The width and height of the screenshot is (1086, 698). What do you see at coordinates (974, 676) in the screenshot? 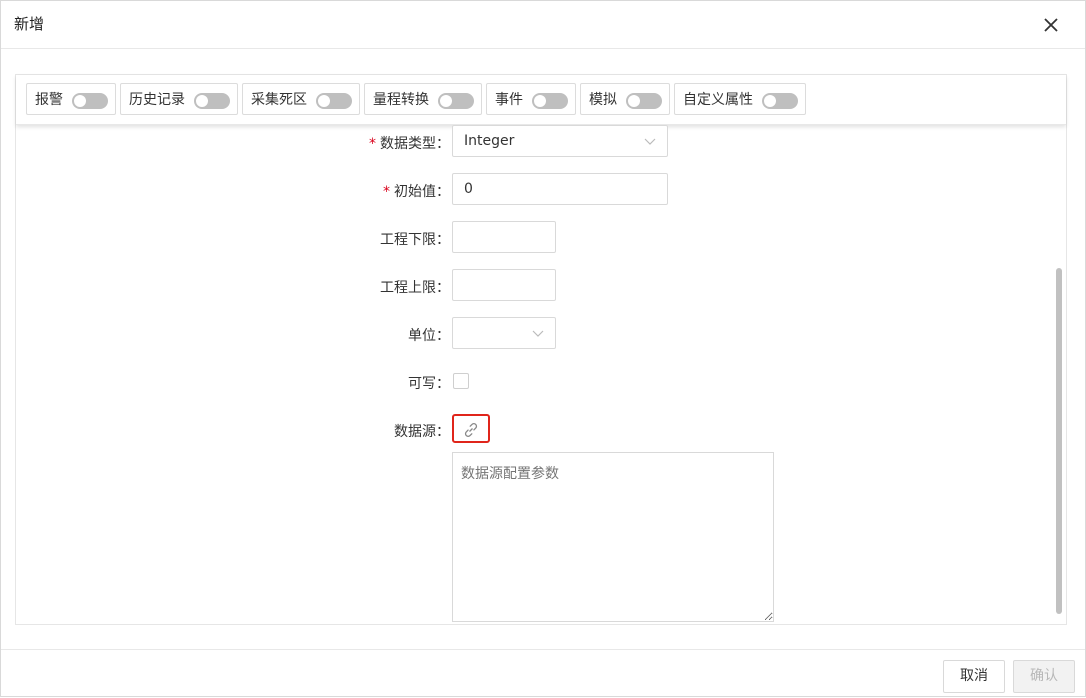
I see `cancel-button: 取消` at bounding box center [974, 676].